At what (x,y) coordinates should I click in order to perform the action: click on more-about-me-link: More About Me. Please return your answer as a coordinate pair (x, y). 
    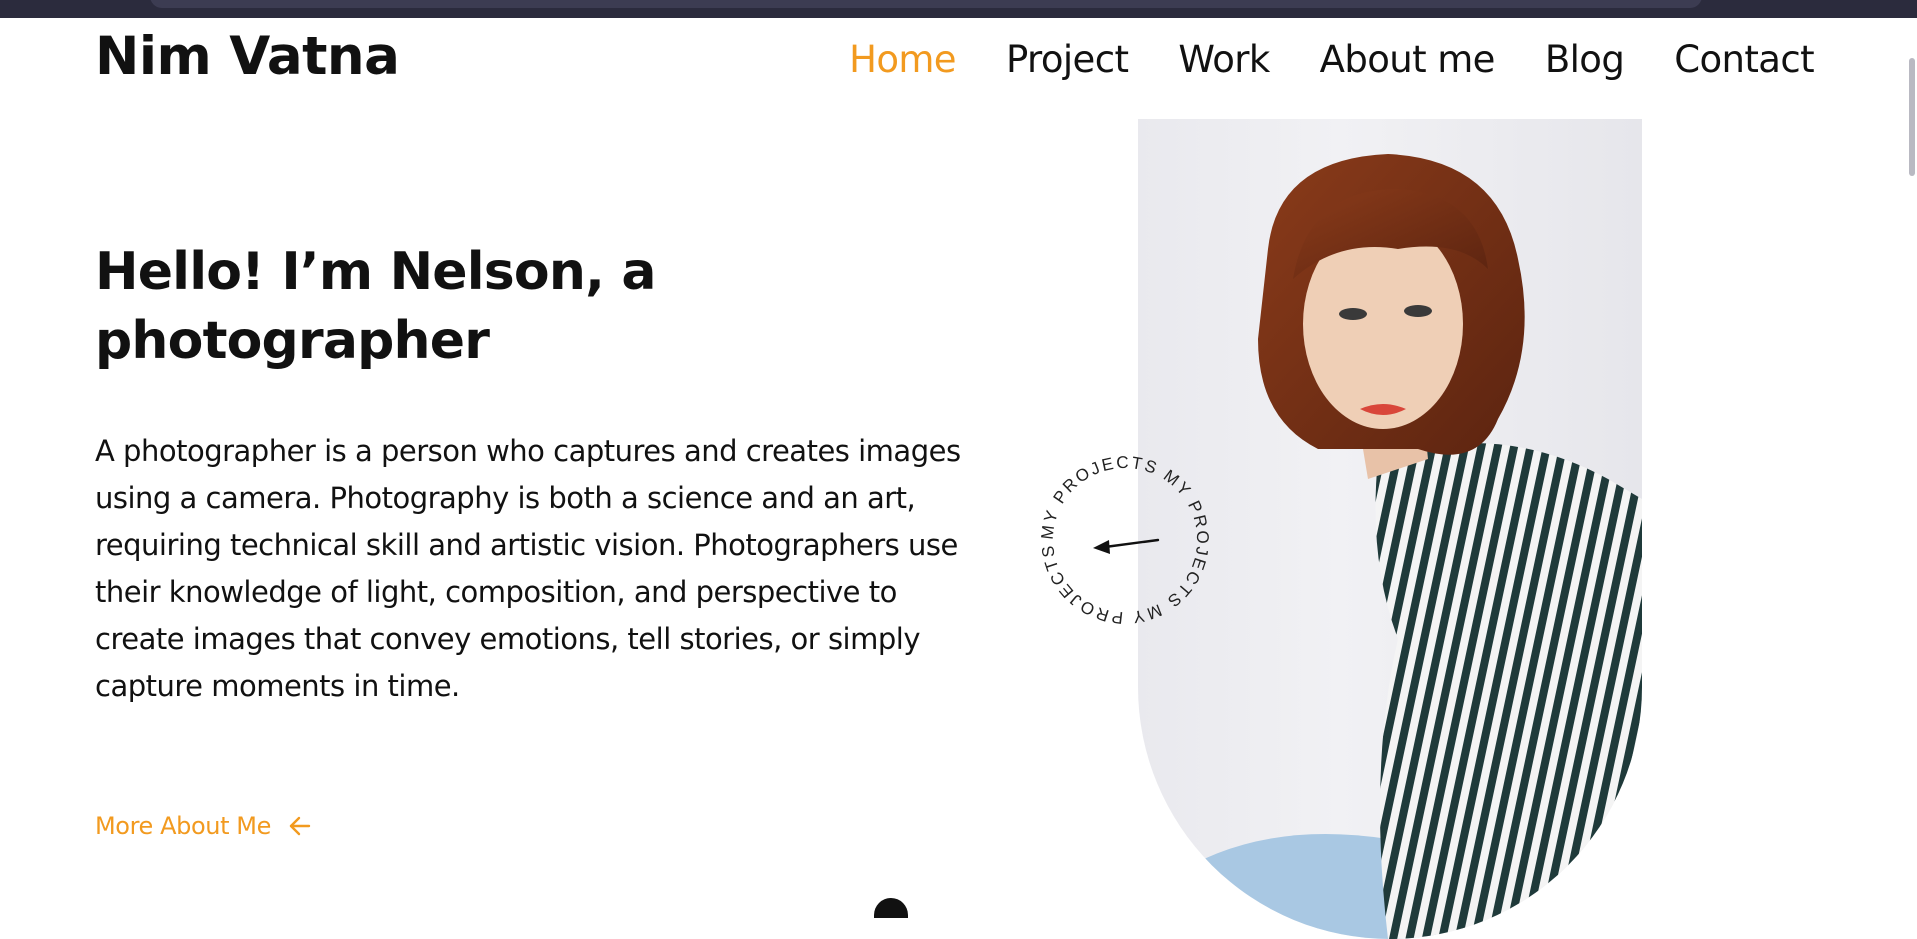
    Looking at the image, I should click on (204, 826).